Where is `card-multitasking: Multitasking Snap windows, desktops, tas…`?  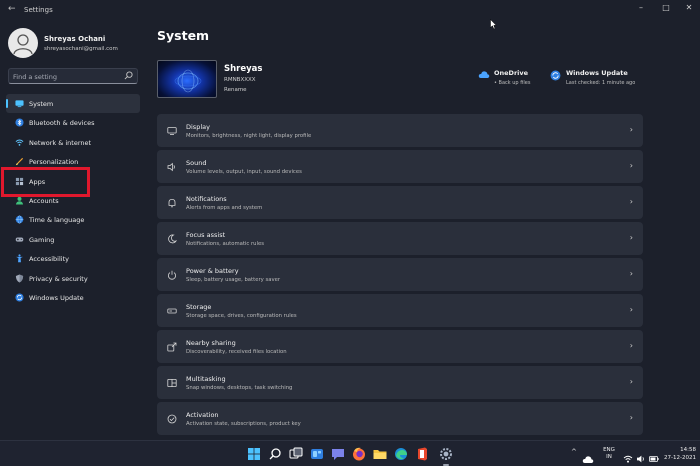
card-multitasking: Multitasking Snap windows, desktops, tas… is located at coordinates (400, 382).